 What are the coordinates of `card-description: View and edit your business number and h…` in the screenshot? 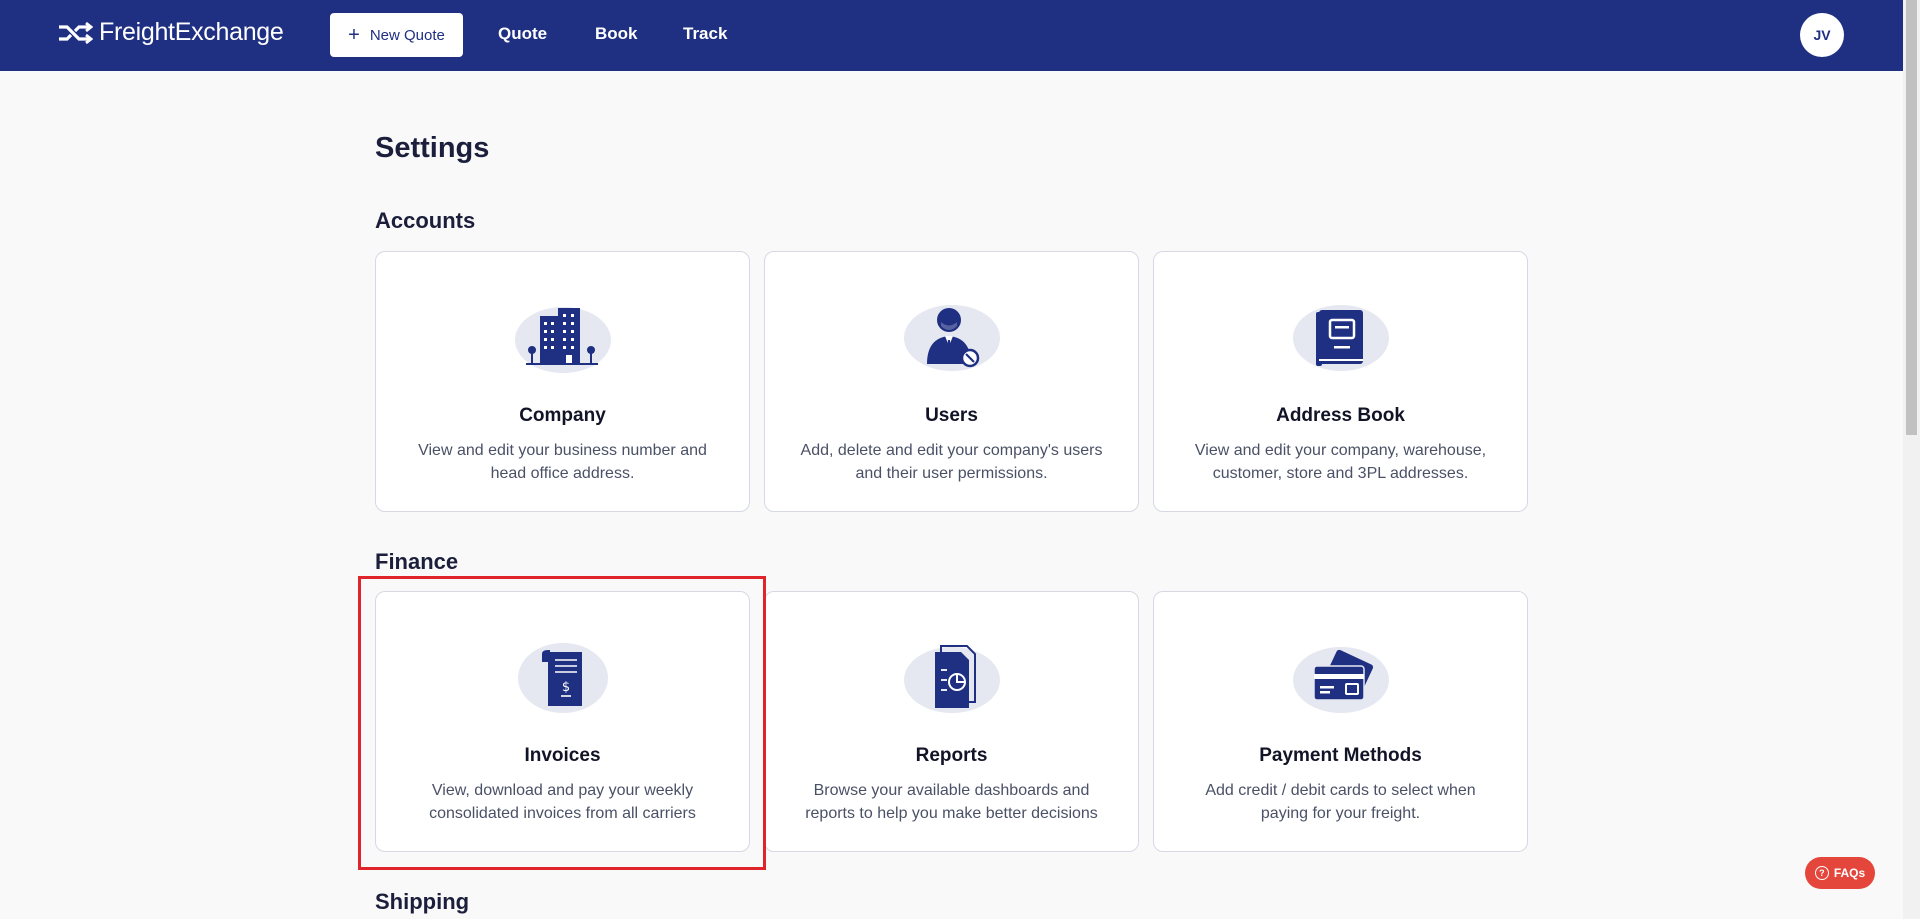 It's located at (562, 462).